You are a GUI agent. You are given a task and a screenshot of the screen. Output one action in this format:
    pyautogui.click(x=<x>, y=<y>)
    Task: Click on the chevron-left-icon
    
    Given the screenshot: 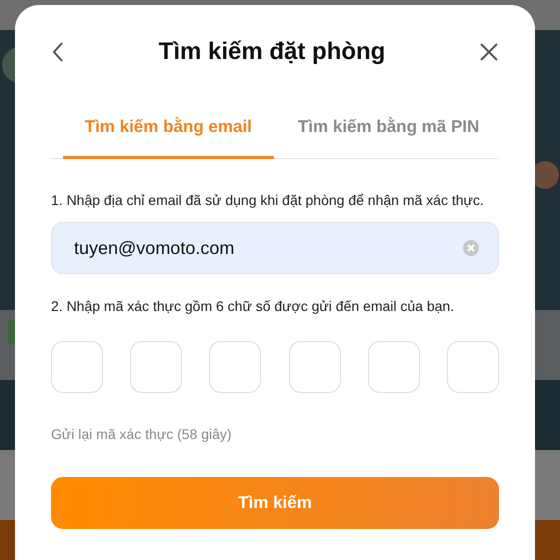 What is the action you would take?
    pyautogui.click(x=58, y=52)
    